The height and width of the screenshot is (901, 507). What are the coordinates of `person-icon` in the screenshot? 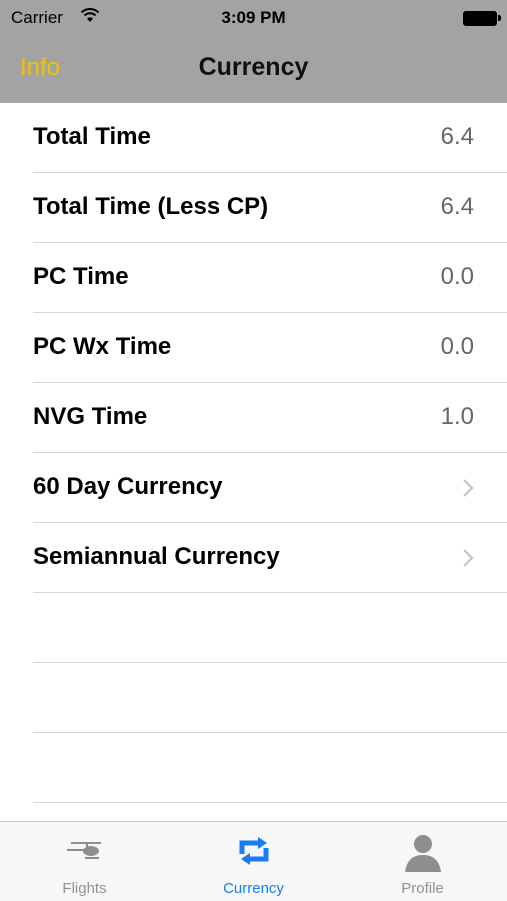 It's located at (422, 853).